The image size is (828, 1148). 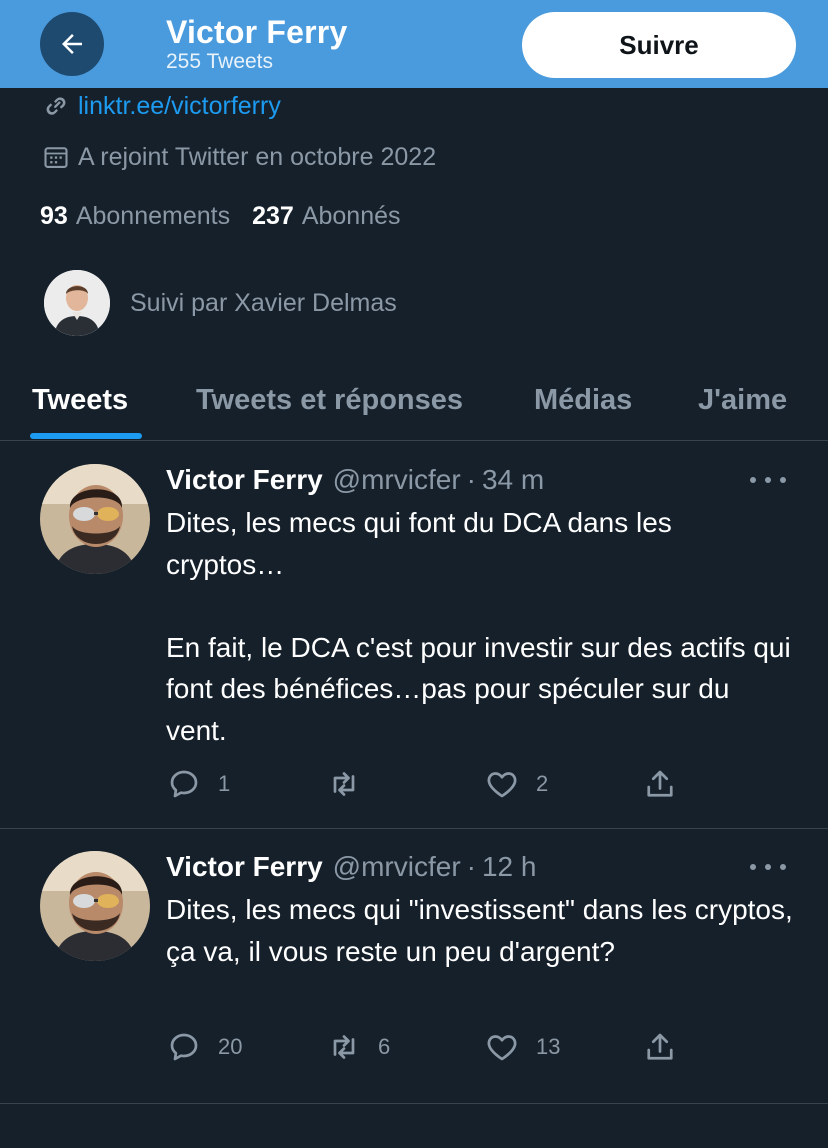 I want to click on top-bar: Victor Ferry 255 Tweets Suivre, so click(x=414, y=44).